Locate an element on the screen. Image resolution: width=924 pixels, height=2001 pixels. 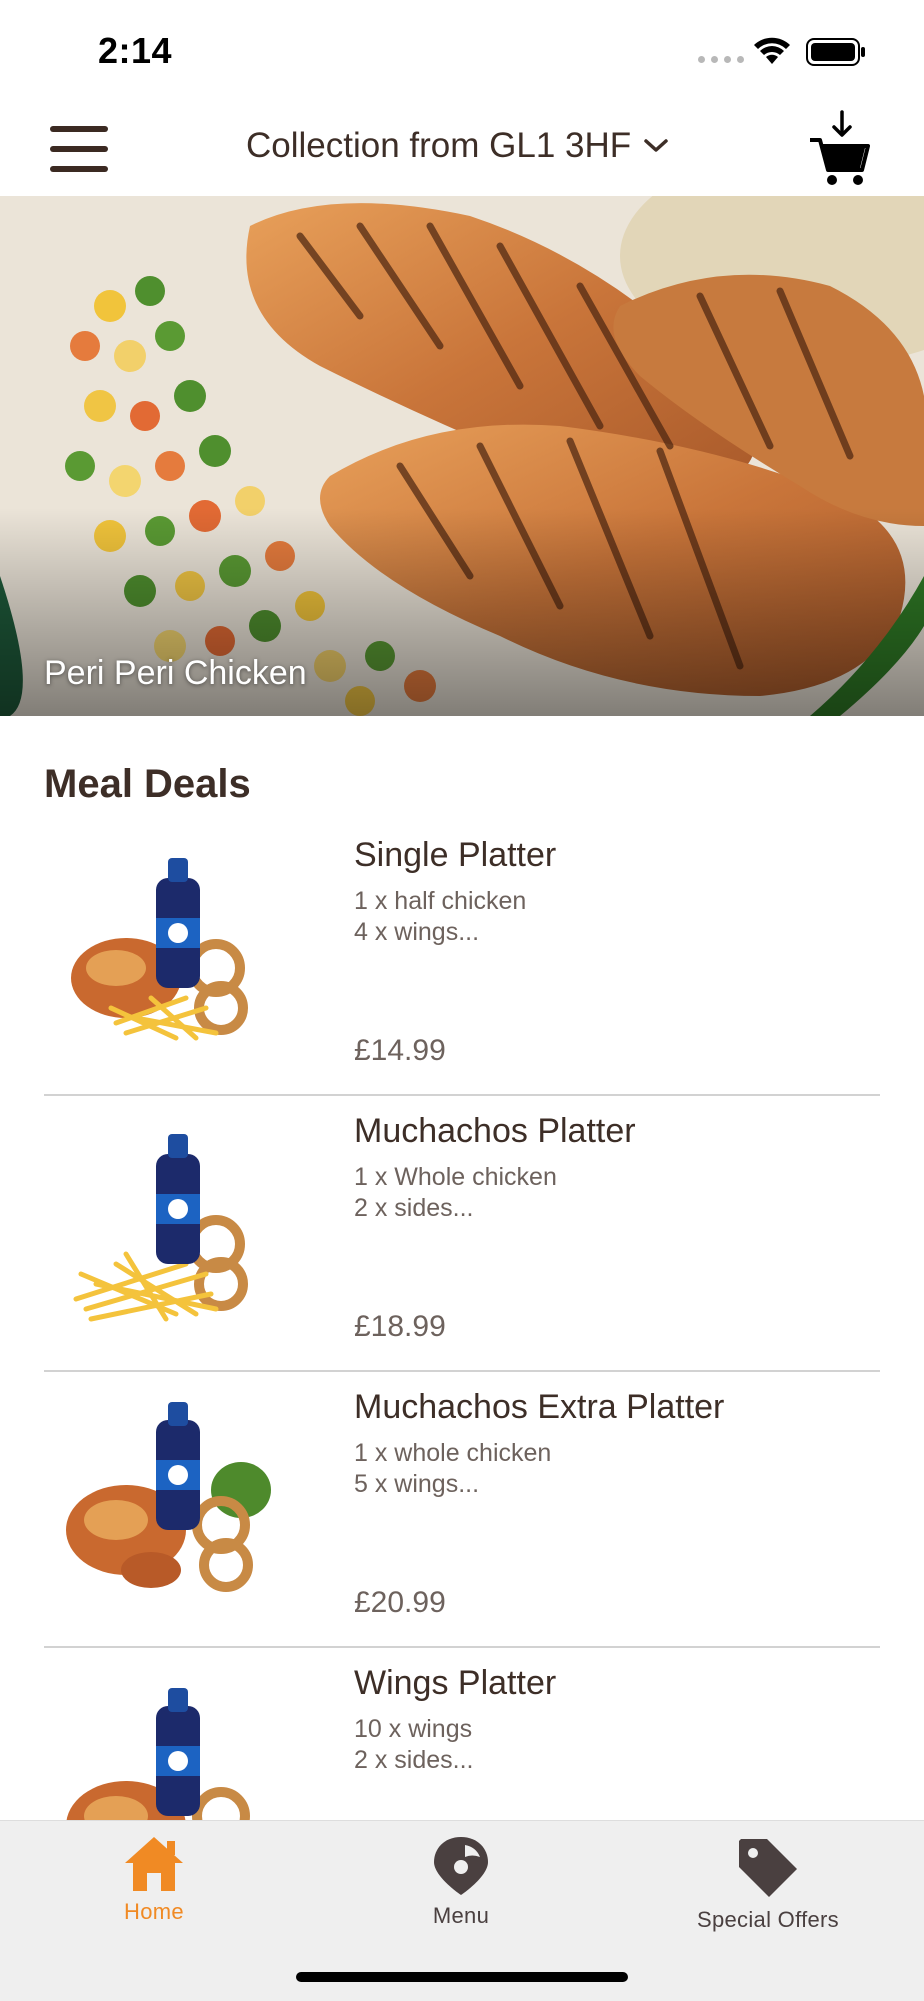
item-price: £14.99 is located at coordinates (400, 1050).